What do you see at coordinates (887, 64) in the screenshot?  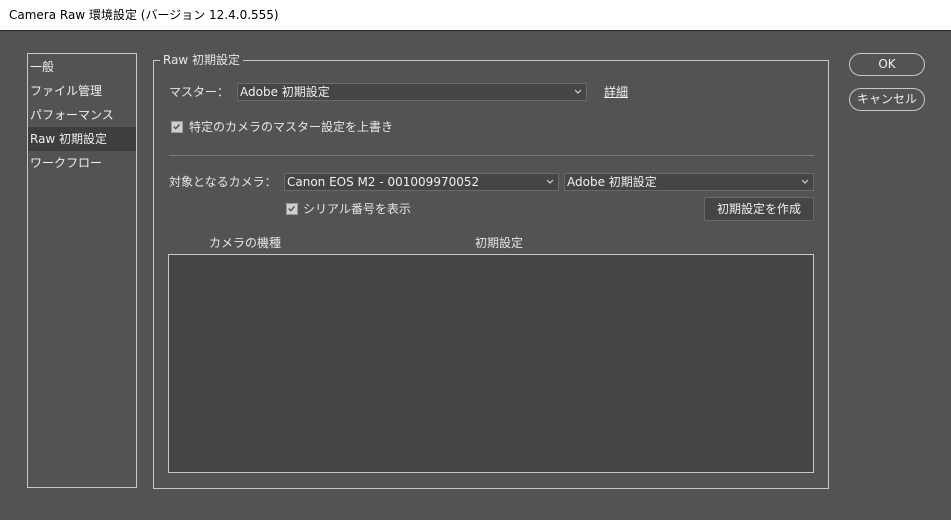 I see `ok-button: OK` at bounding box center [887, 64].